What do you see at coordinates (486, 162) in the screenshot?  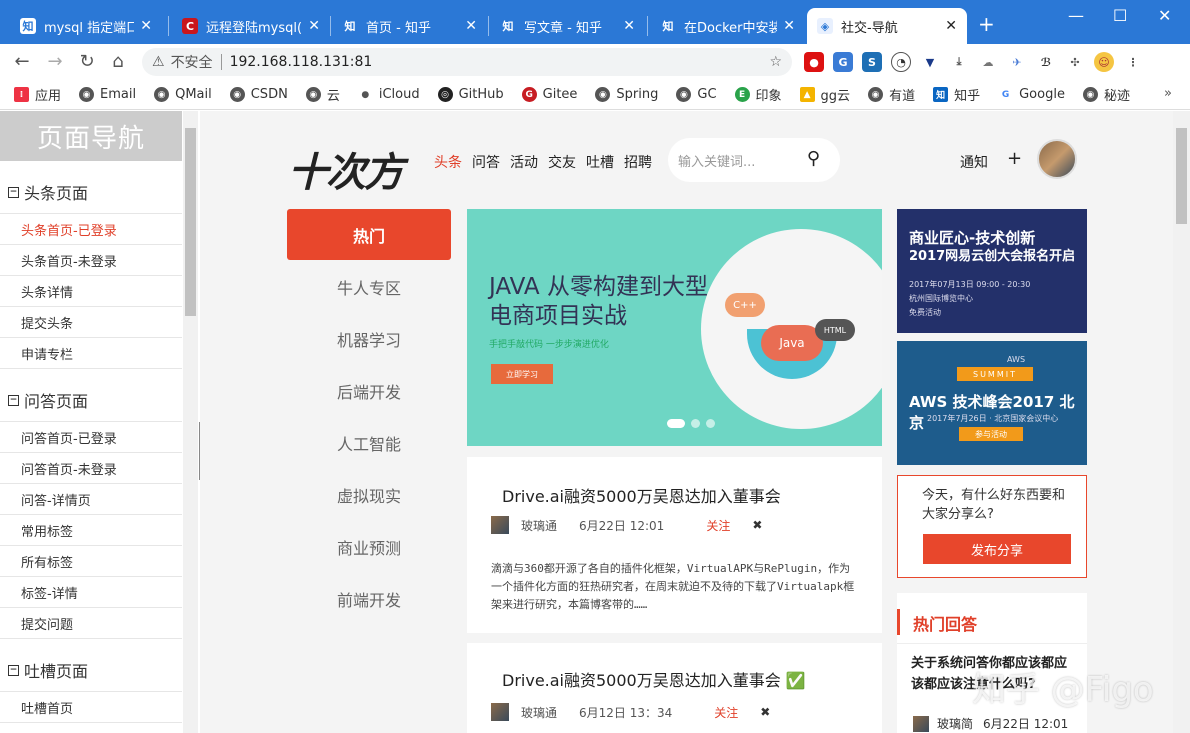 I see `nav-qa: 问答` at bounding box center [486, 162].